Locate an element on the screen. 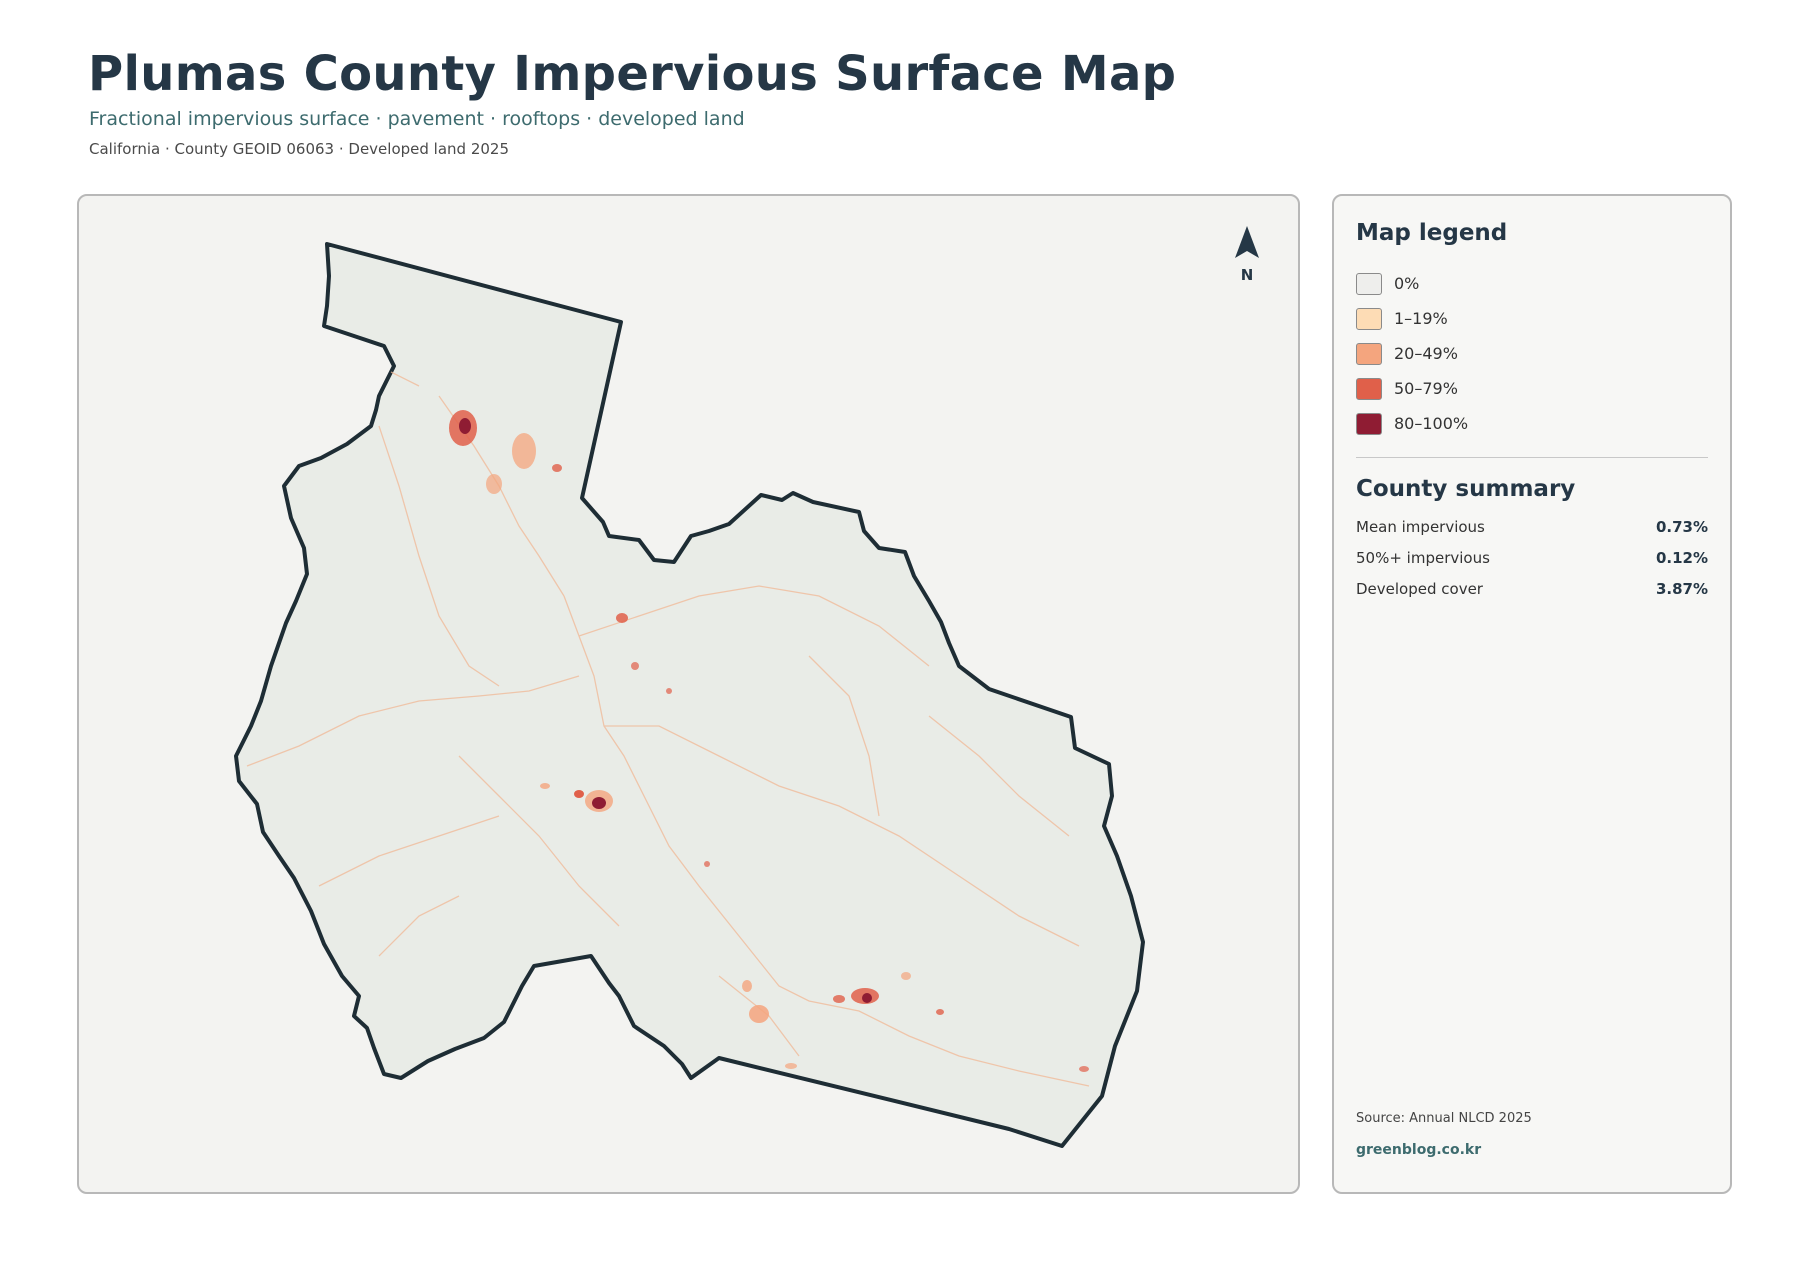 Image resolution: width=1800 pixels, height=1273 pixels. stat-label: Mean impervious is located at coordinates (1420, 527).